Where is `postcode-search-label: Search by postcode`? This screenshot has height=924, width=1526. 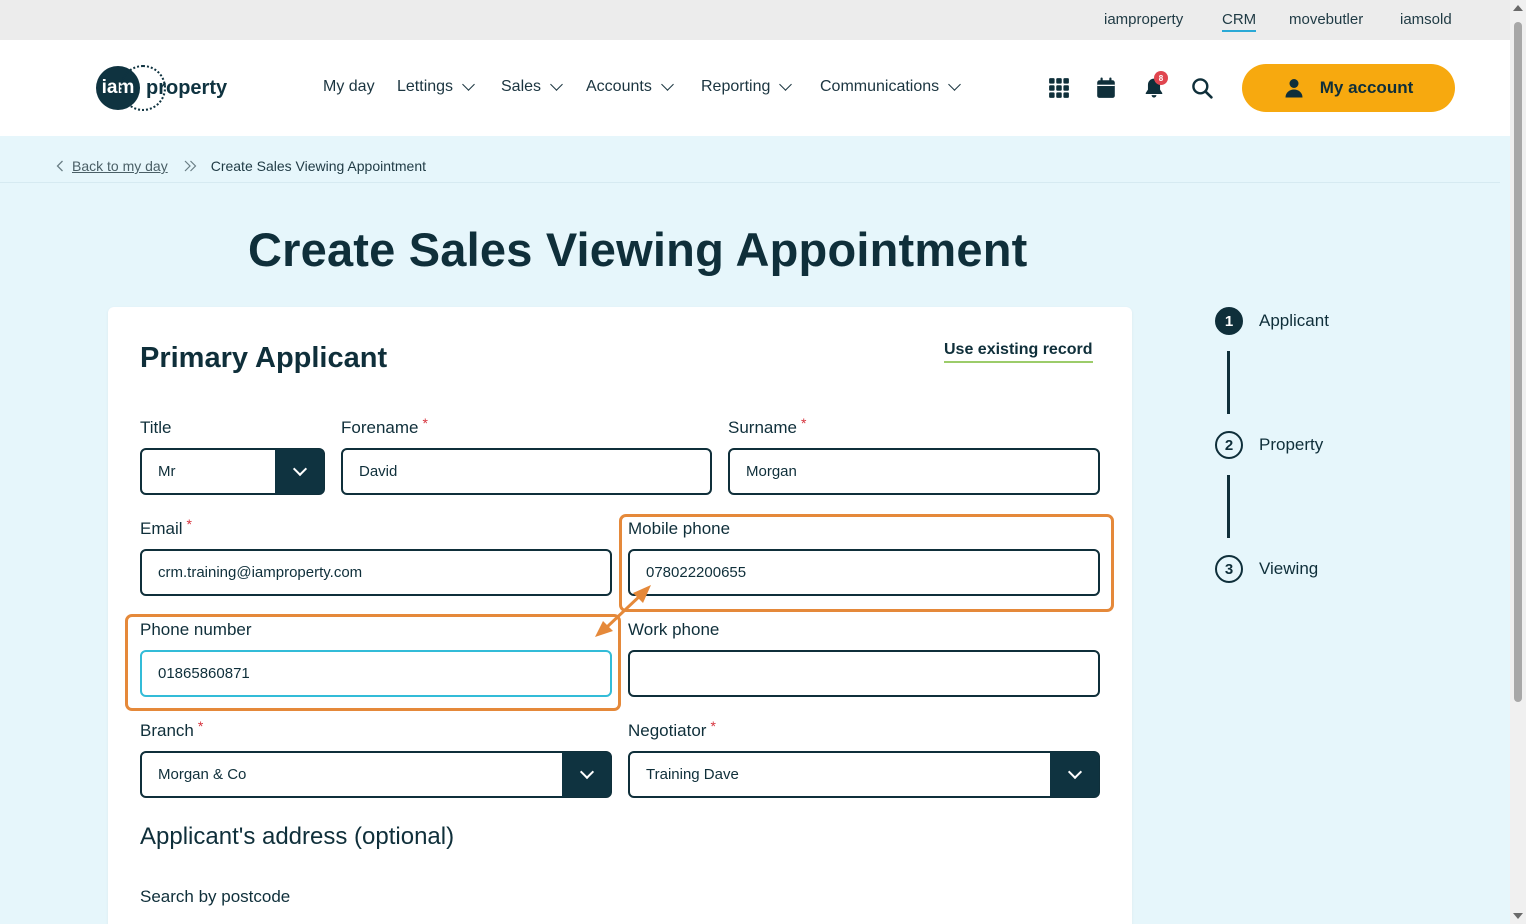 postcode-search-label: Search by postcode is located at coordinates (215, 897).